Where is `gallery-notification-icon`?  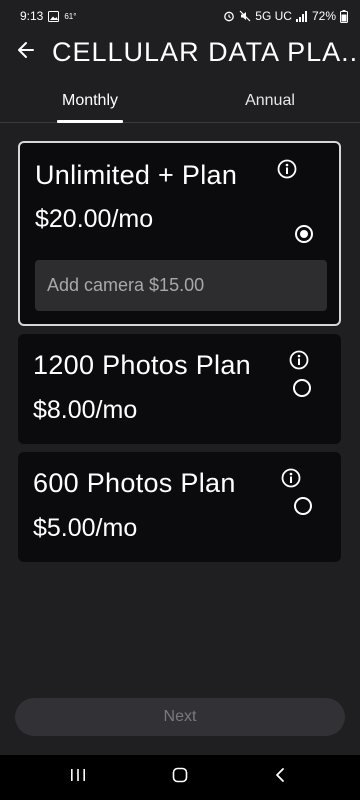 gallery-notification-icon is located at coordinates (54, 16).